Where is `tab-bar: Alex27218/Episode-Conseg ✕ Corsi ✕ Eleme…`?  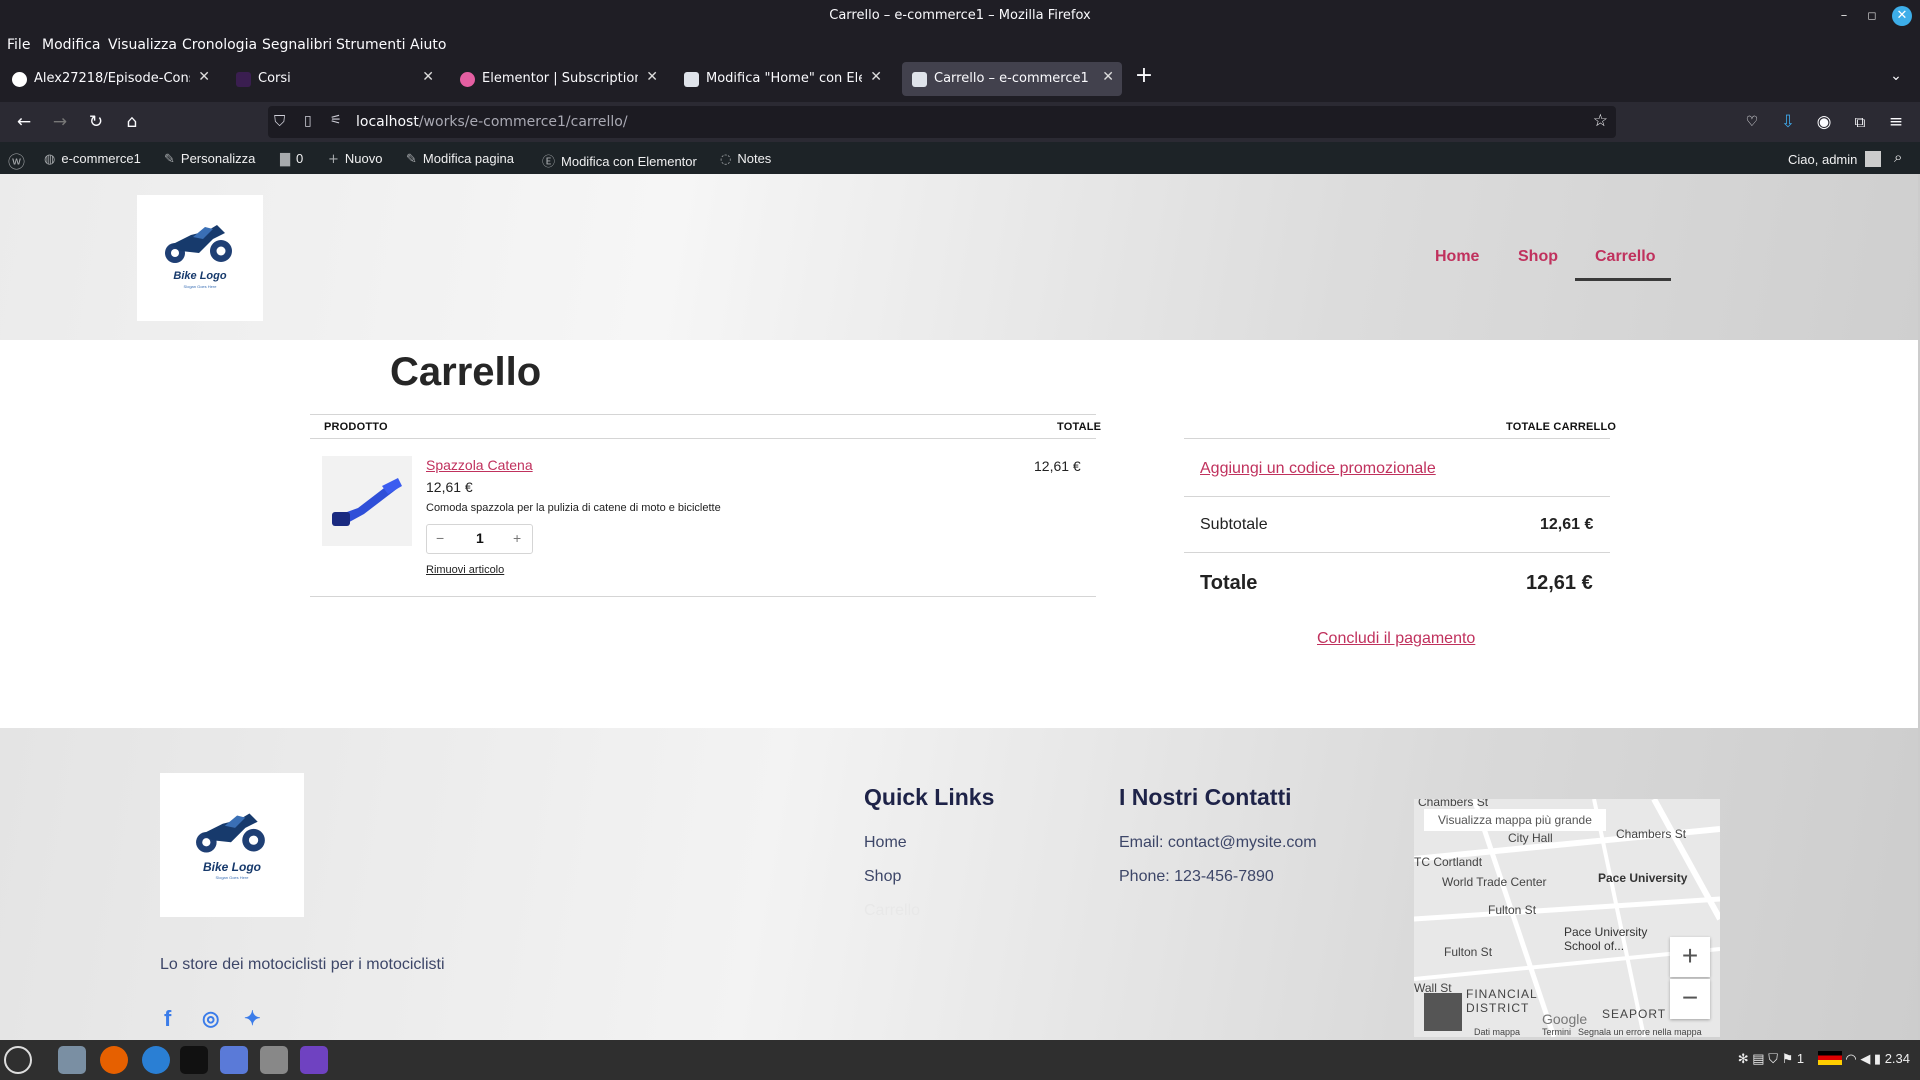 tab-bar: Alex27218/Episode-Conseg ✕ Corsi ✕ Eleme… is located at coordinates (960, 80).